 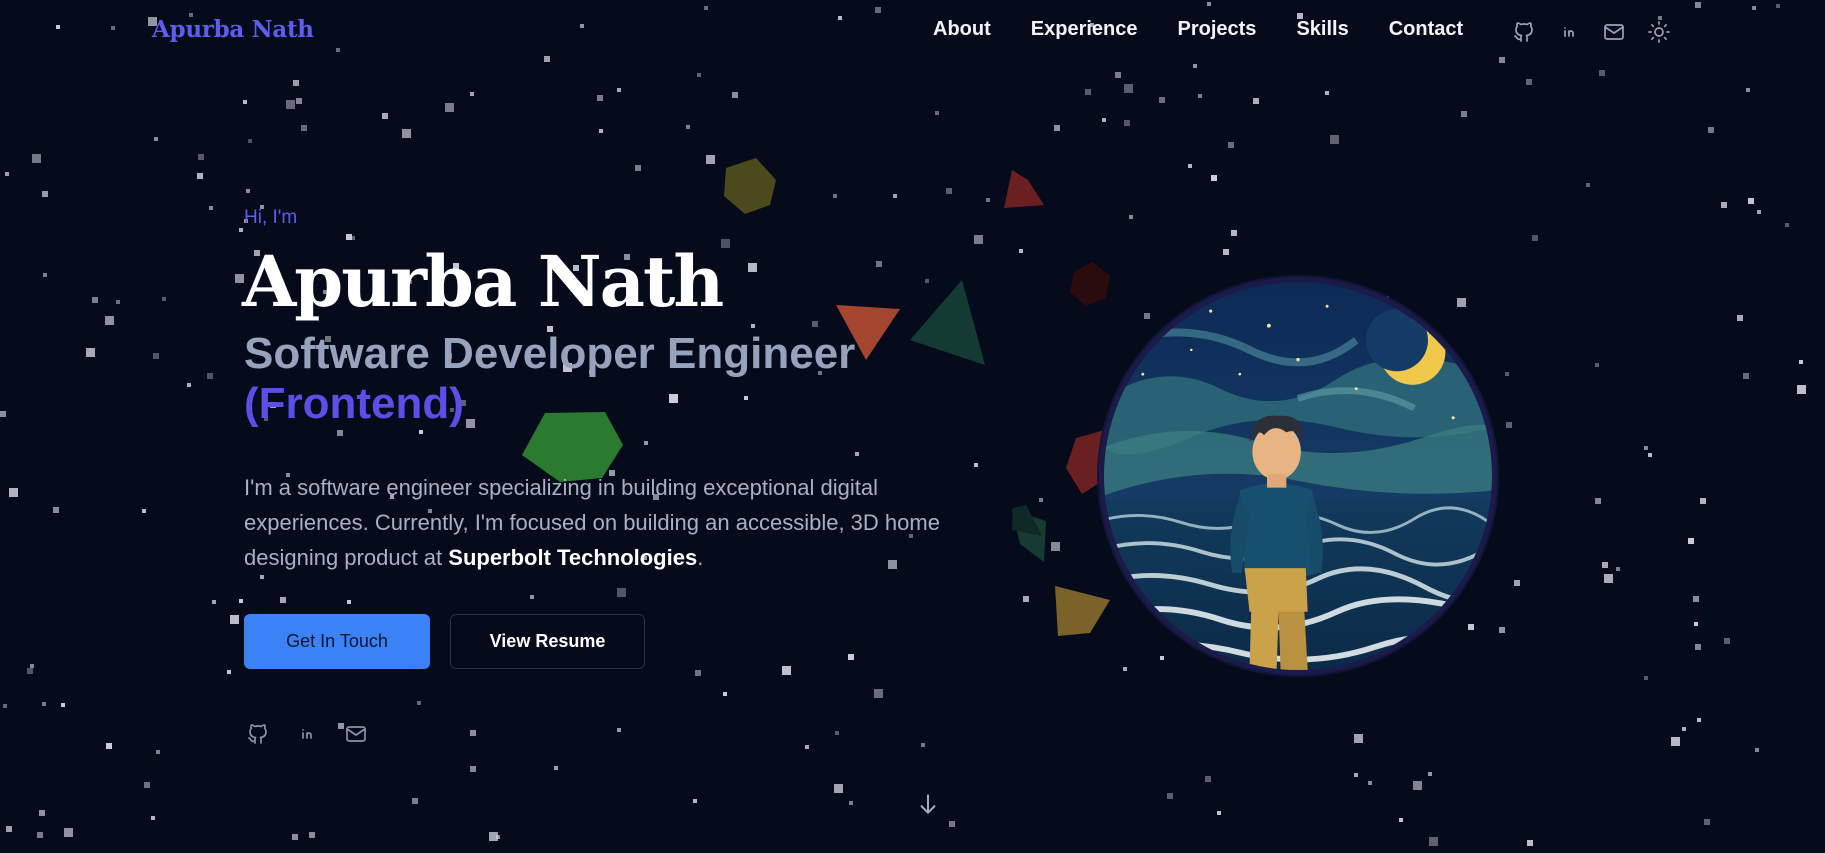 I want to click on arrow-down-icon, so click(x=928, y=804).